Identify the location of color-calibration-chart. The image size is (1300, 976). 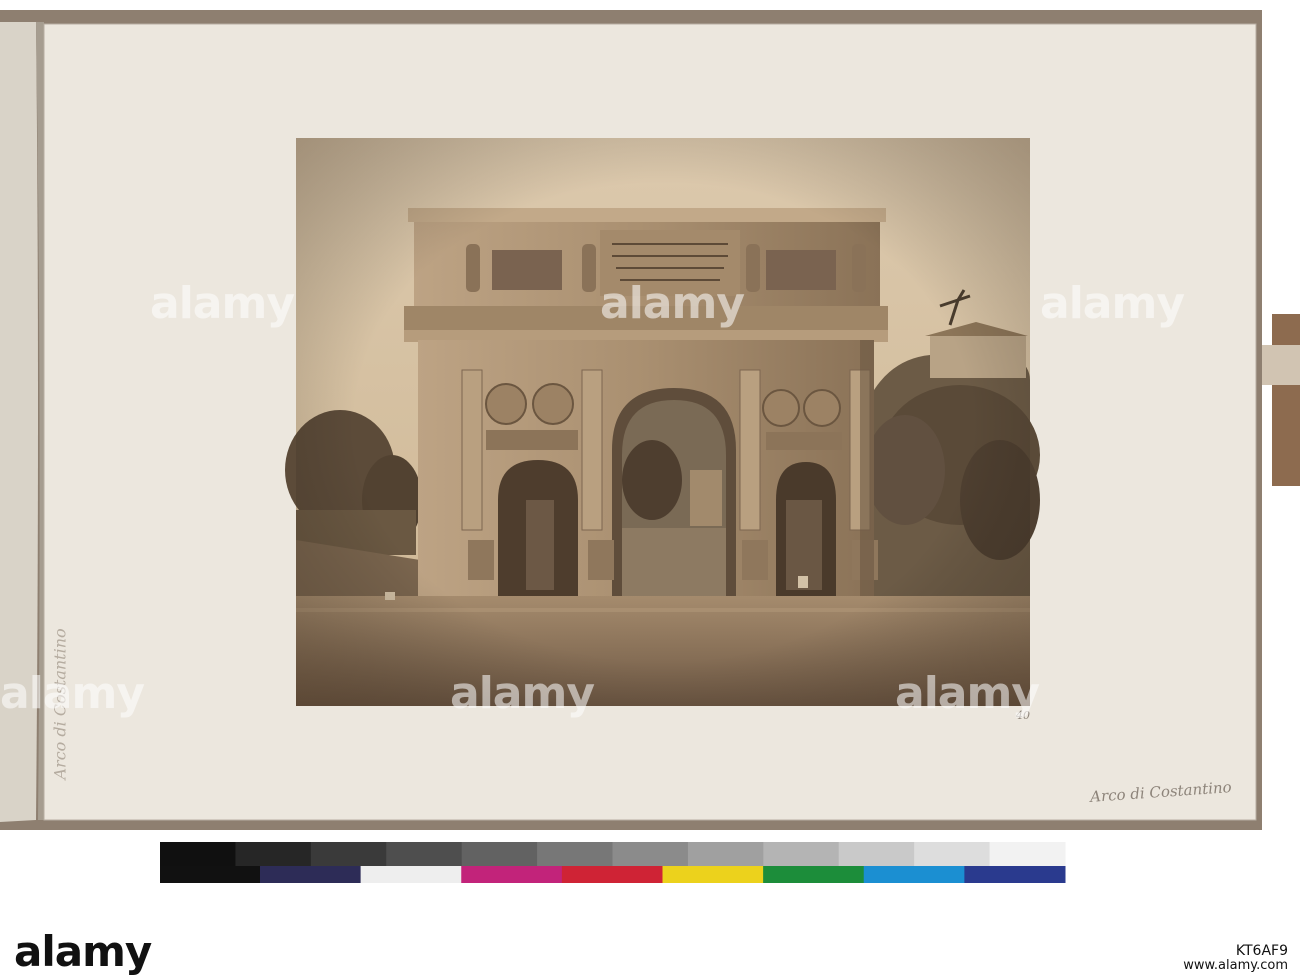
(613, 862).